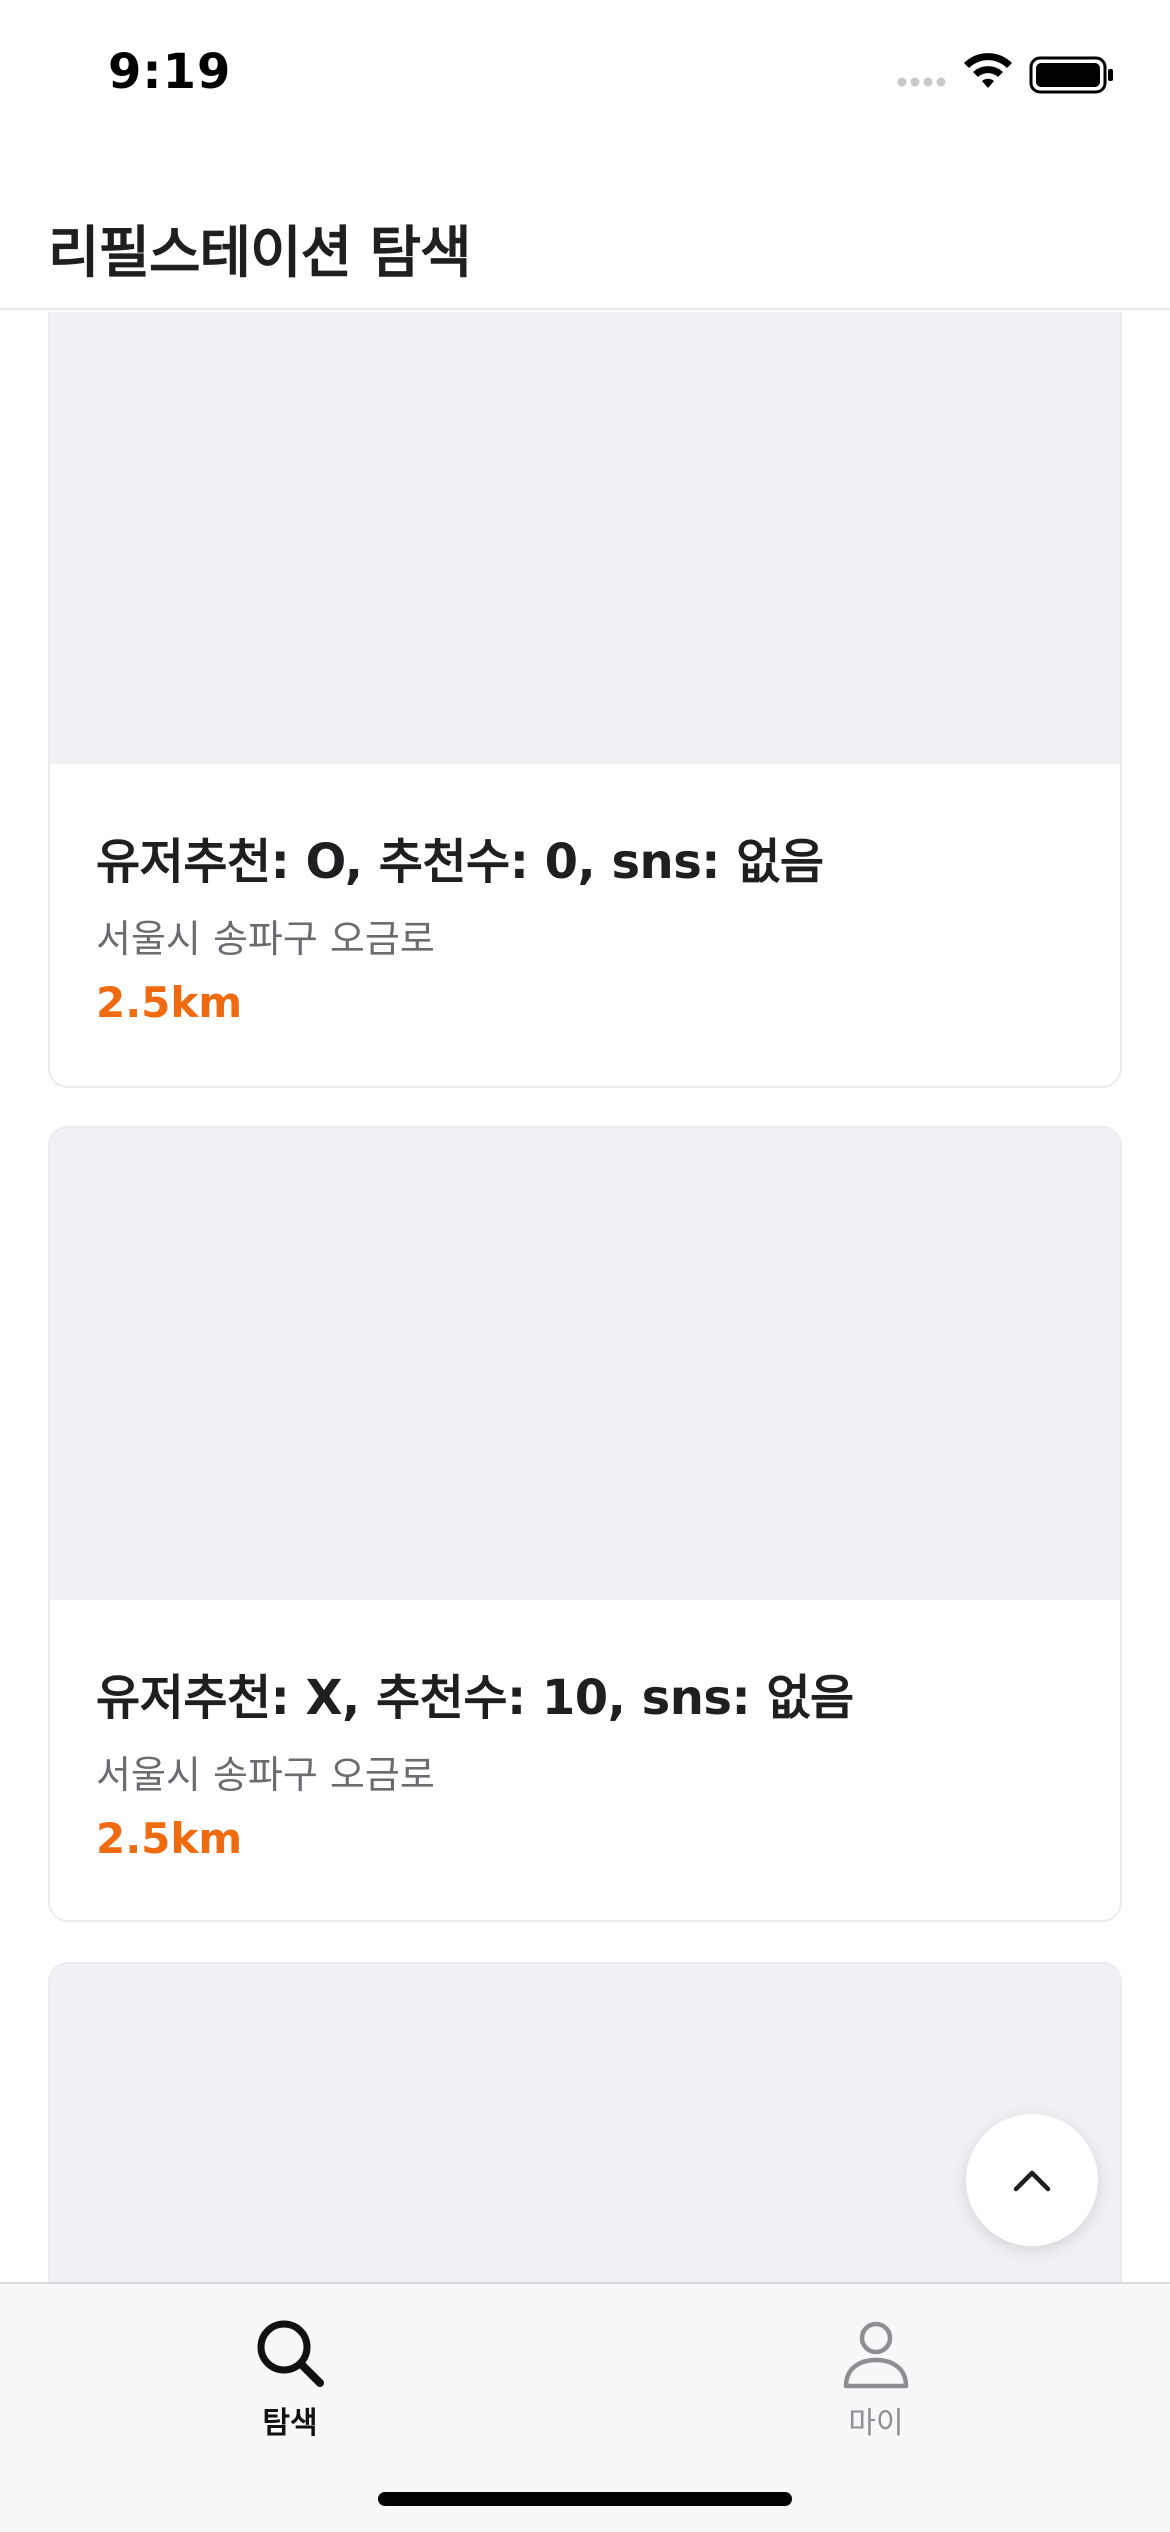  I want to click on home-indicator, so click(585, 2499).